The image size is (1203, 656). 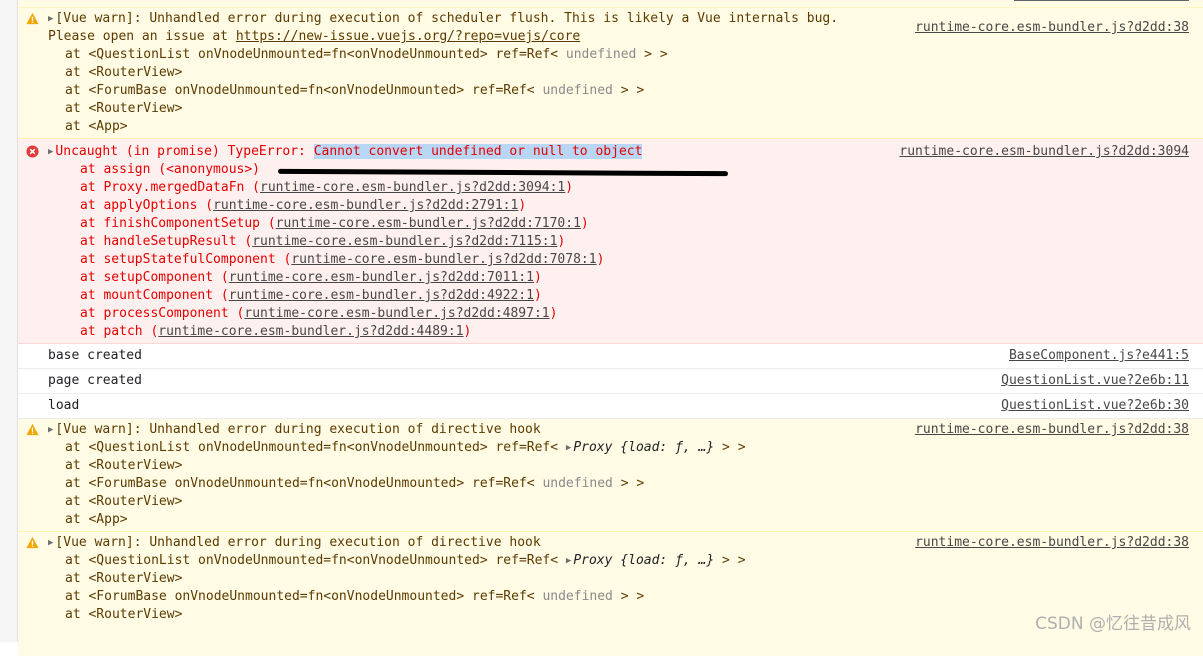 What do you see at coordinates (310, 331) in the screenshot?
I see `stack-frame-link: runtime-core.esm-bundler.js?d2dd:4489:1` at bounding box center [310, 331].